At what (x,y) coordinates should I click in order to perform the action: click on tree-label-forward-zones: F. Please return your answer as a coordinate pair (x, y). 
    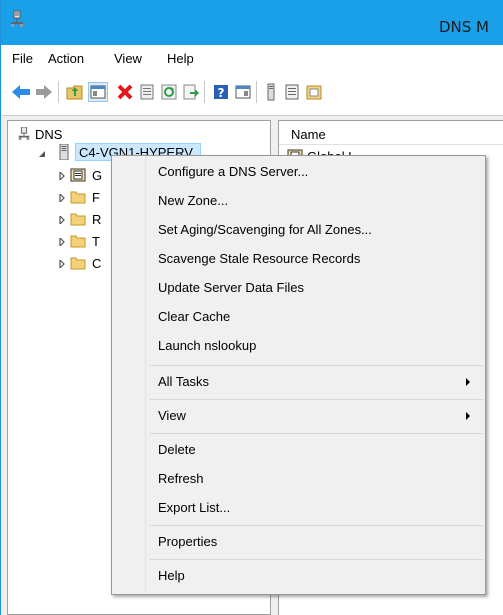
    Looking at the image, I should click on (96, 197).